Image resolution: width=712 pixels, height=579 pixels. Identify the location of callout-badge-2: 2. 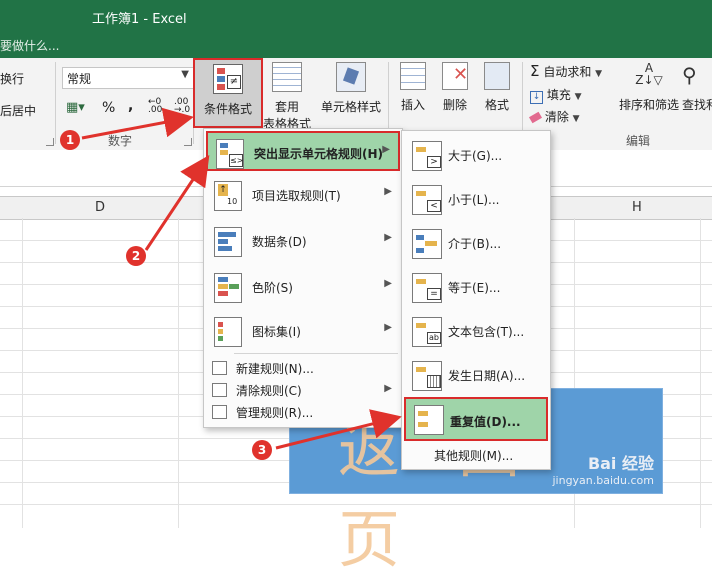
(136, 256).